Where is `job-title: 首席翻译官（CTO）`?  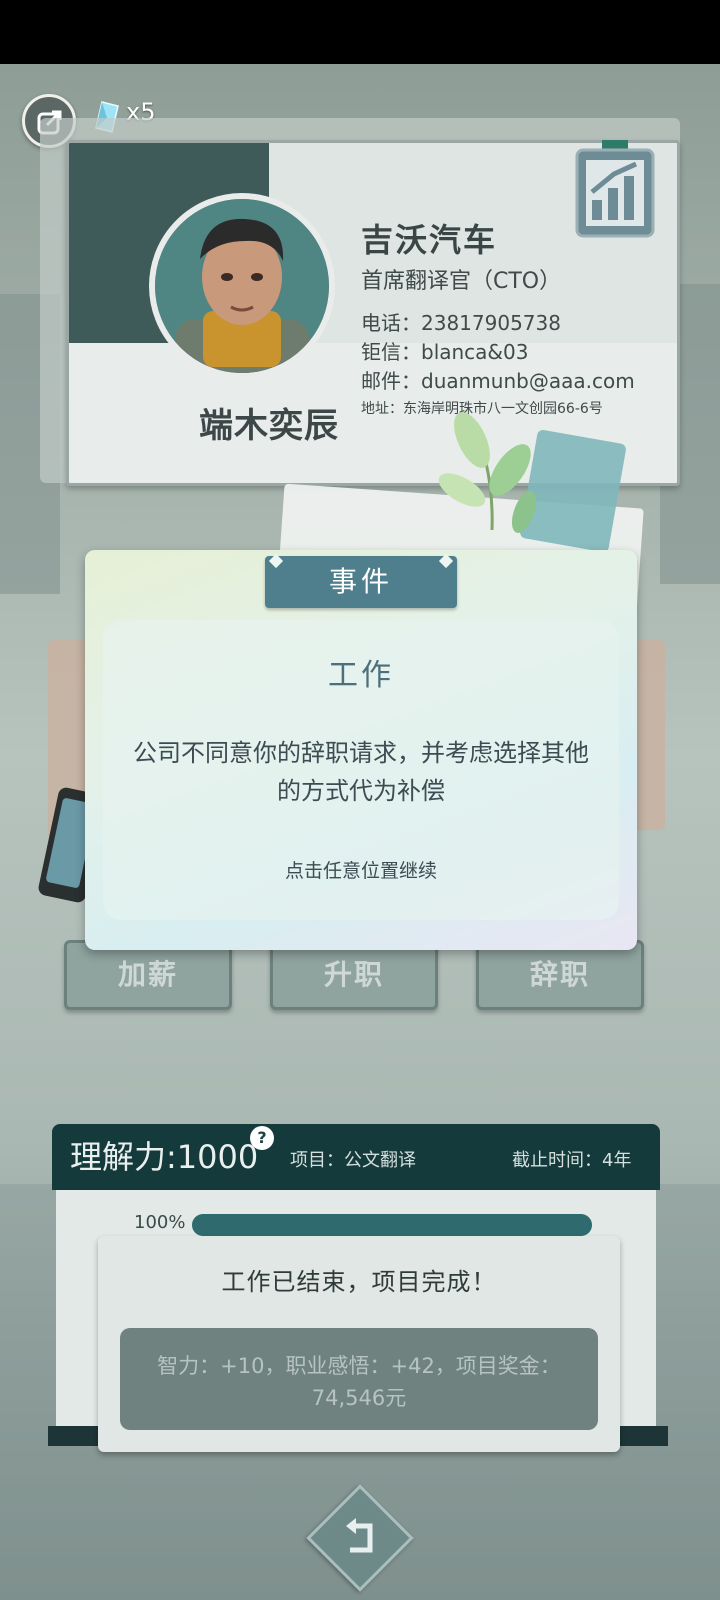 job-title: 首席翻译官（CTO） is located at coordinates (461, 281).